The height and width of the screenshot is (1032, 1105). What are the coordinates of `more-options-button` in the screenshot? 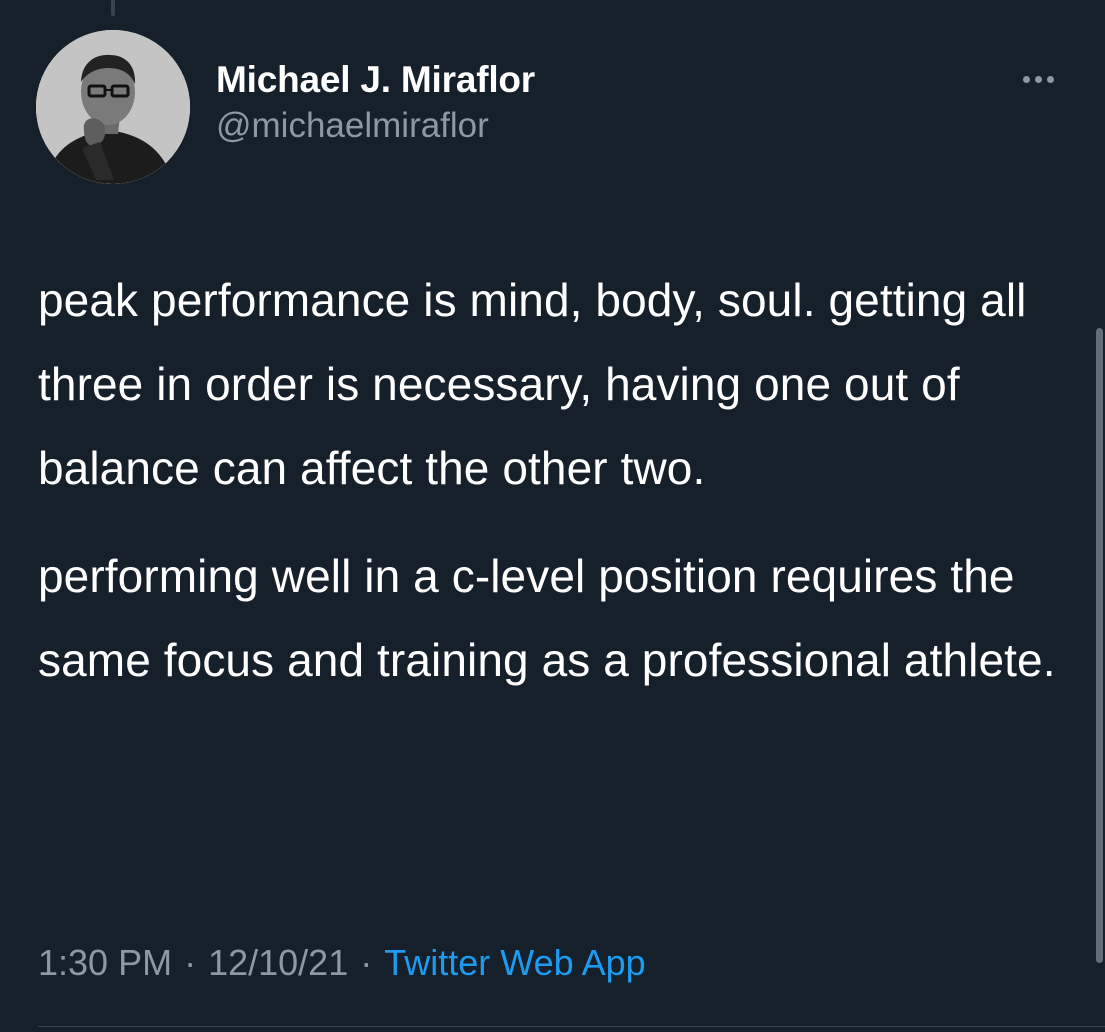 It's located at (1038, 79).